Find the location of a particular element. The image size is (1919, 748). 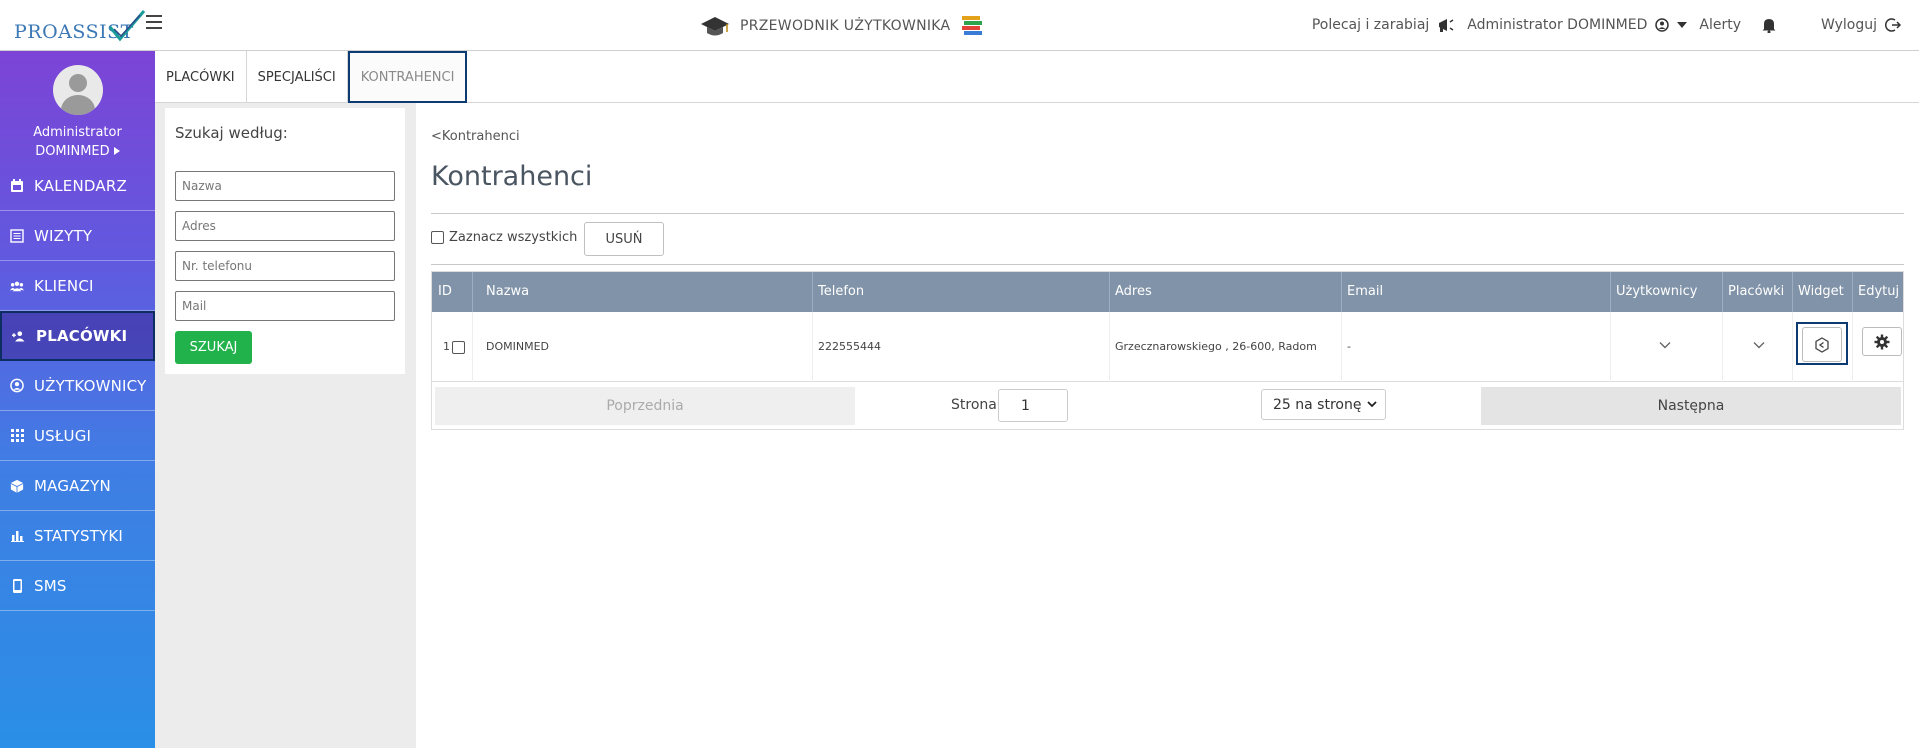

row-id: 1 is located at coordinates (446, 346).